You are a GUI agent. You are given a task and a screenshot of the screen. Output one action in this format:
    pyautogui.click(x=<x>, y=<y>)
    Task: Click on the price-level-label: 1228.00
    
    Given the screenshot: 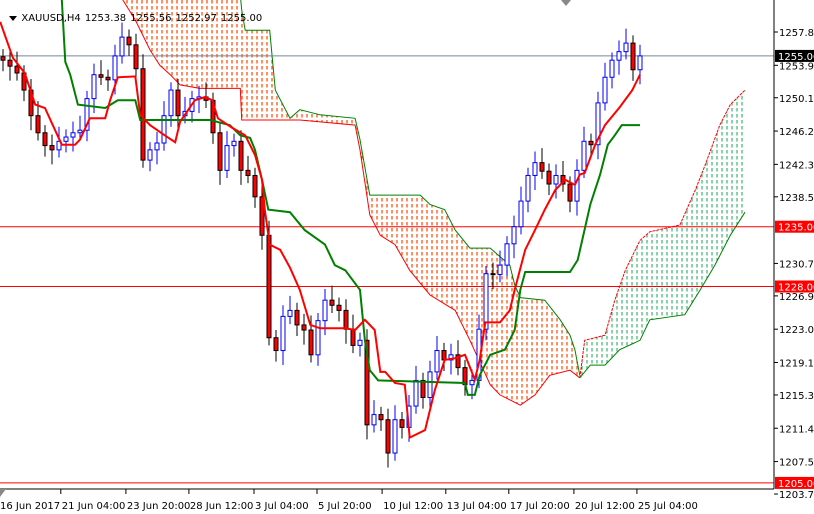 What is the action you would take?
    pyautogui.click(x=796, y=287)
    